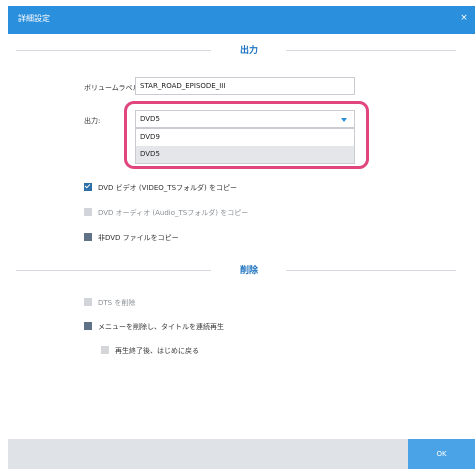  I want to click on window-title: 詳細設定, so click(34, 18).